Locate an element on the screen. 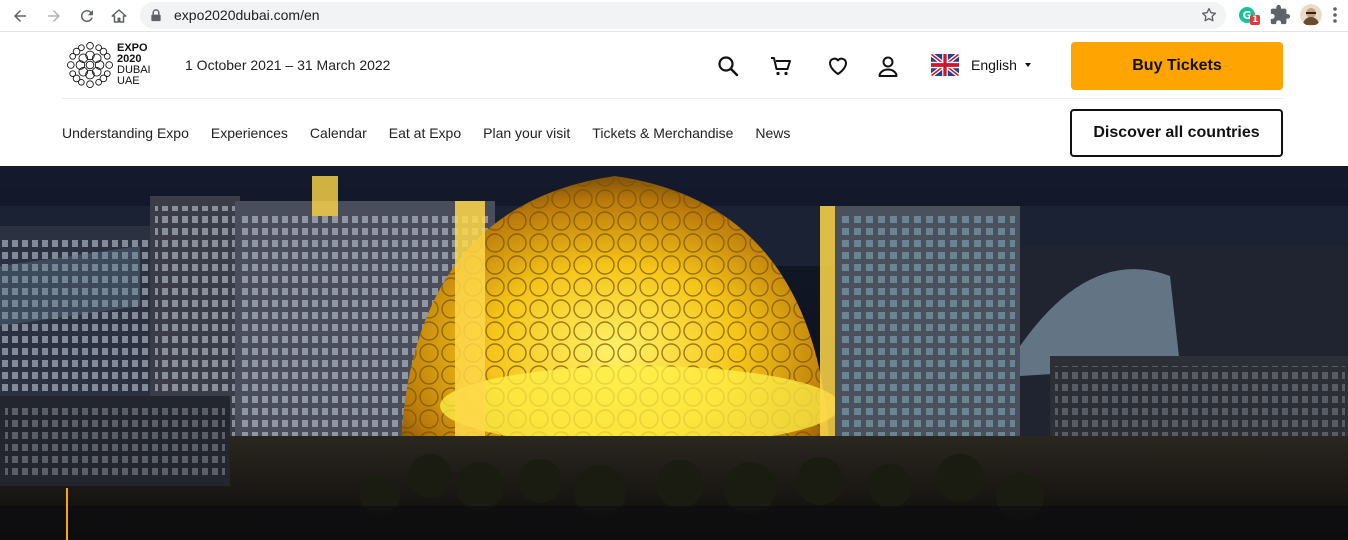 The image size is (1348, 540). language-selector: English is located at coordinates (994, 65).